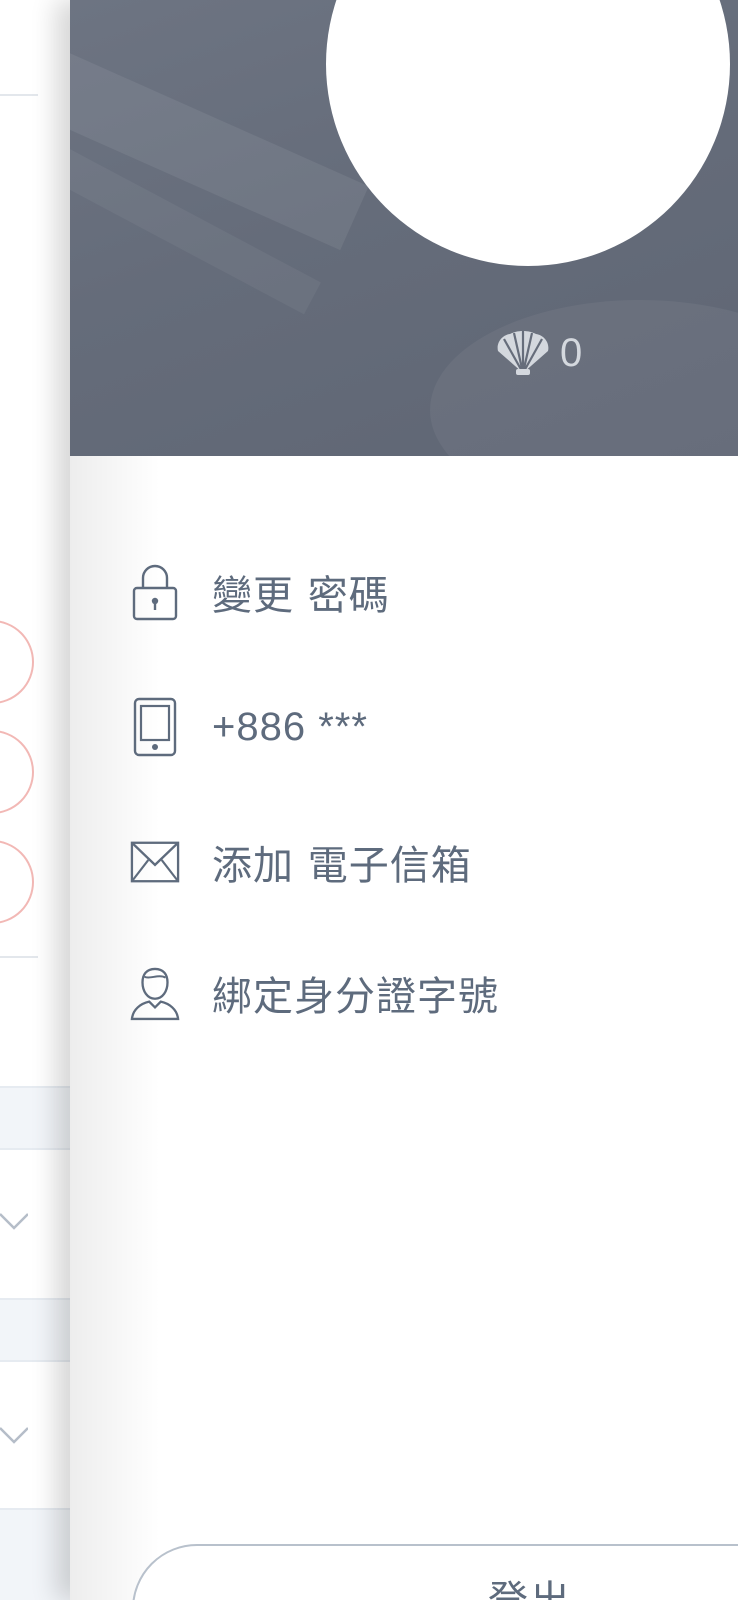  Describe the element at coordinates (115, 1028) in the screenshot. I see `drawer-shadow` at that location.